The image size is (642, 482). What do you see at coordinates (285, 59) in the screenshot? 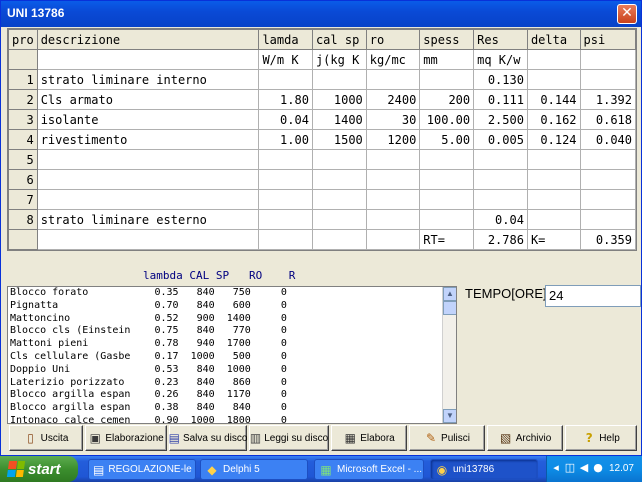
I see `unit-cell: W/m K` at bounding box center [285, 59].